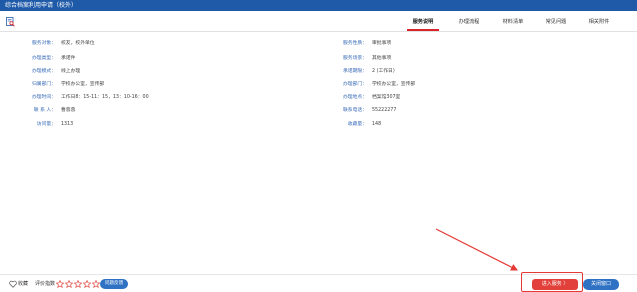 Image resolution: width=637 pixels, height=292 pixels. I want to click on feedback-button: 问题反馈, so click(114, 284).